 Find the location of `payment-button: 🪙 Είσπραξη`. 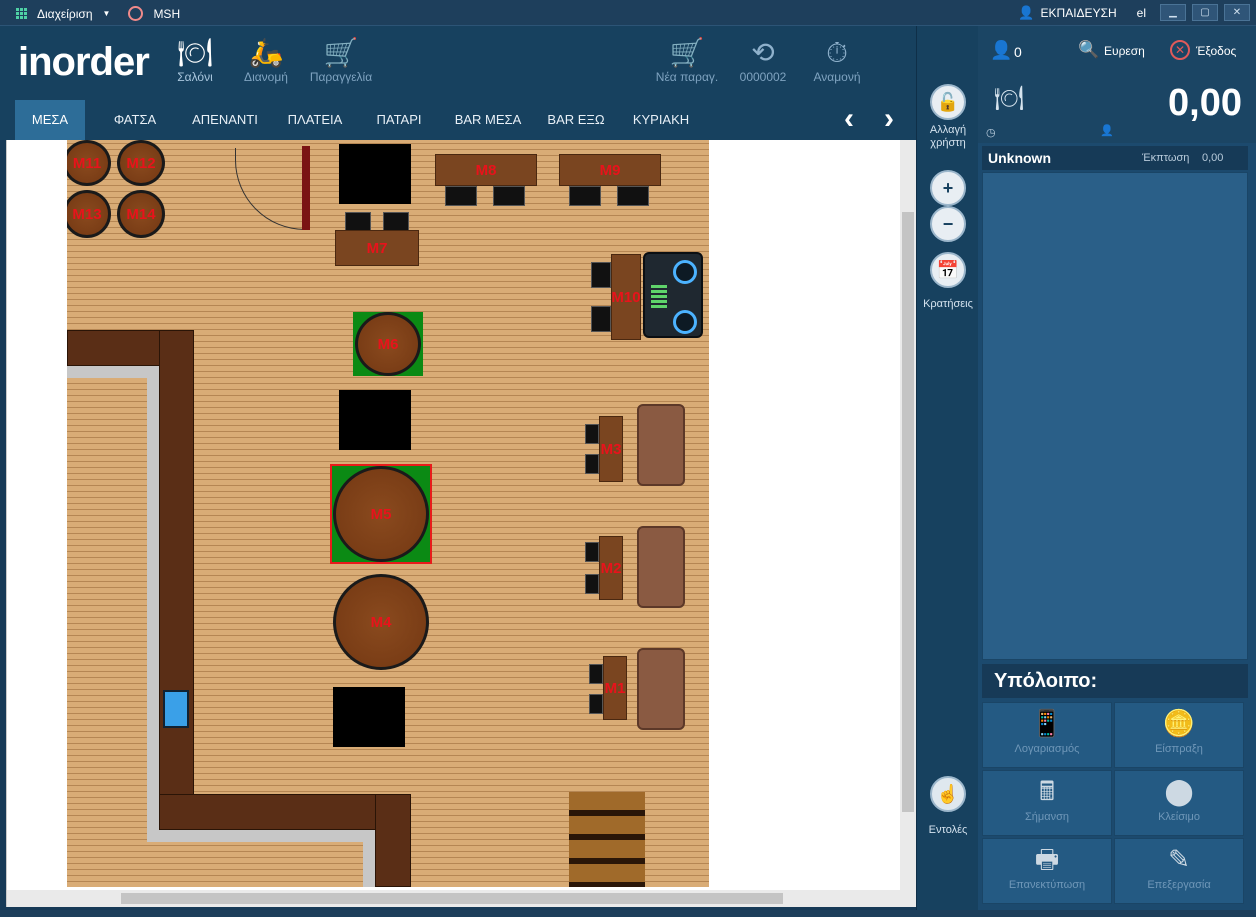

payment-button: 🪙 Είσπραξη is located at coordinates (1179, 735).